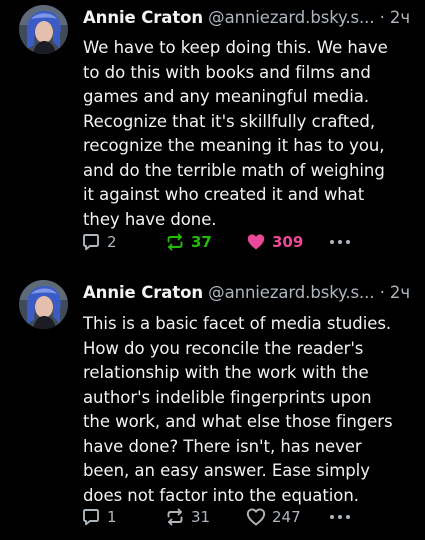  What do you see at coordinates (226, 470) in the screenshot?
I see `post-text-line: been, an easy answer. Ease simply` at bounding box center [226, 470].